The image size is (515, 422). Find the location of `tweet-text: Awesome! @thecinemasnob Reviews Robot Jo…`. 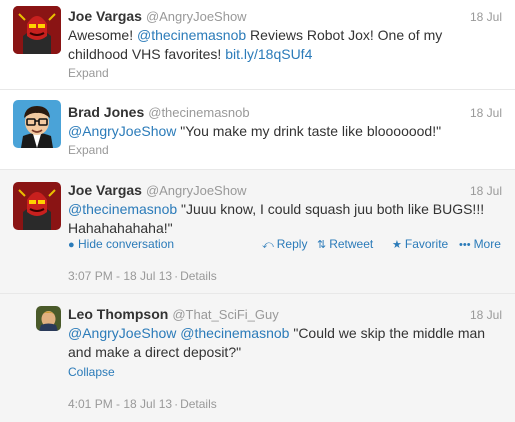

tweet-text: Awesome! @thecinemasnob Reviews Robot Jo… is located at coordinates (283, 45).